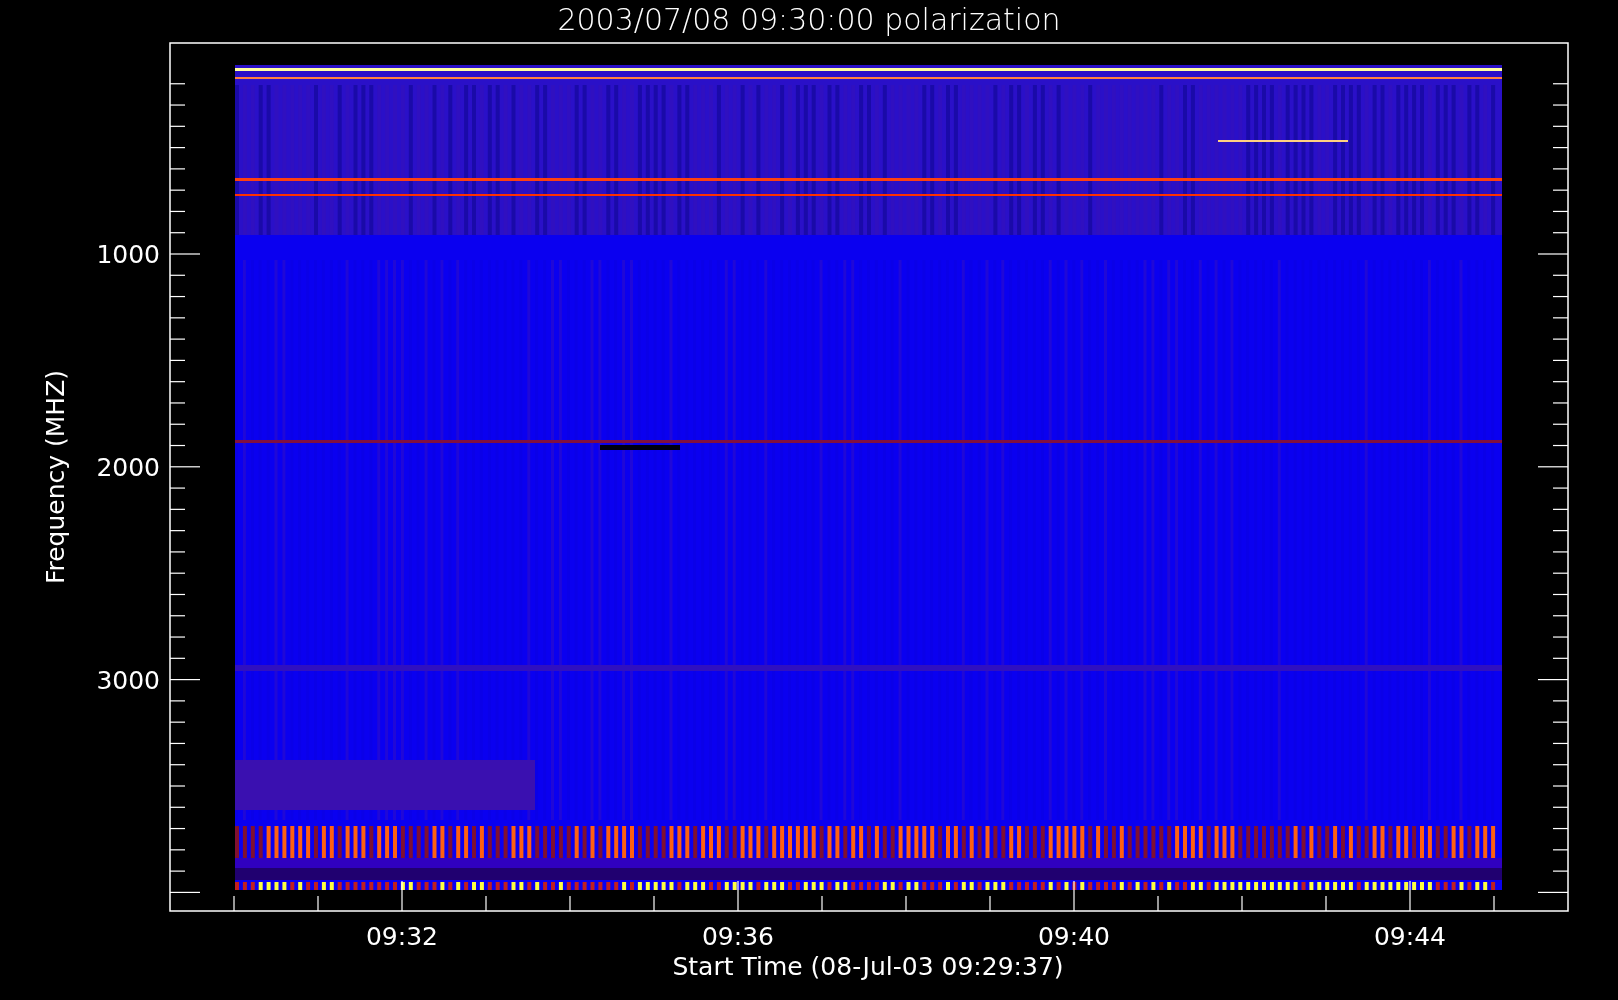 The width and height of the screenshot is (1618, 1000). What do you see at coordinates (809, 19) in the screenshot?
I see `plot-title: 2003/07/08 09:30:00 polarization` at bounding box center [809, 19].